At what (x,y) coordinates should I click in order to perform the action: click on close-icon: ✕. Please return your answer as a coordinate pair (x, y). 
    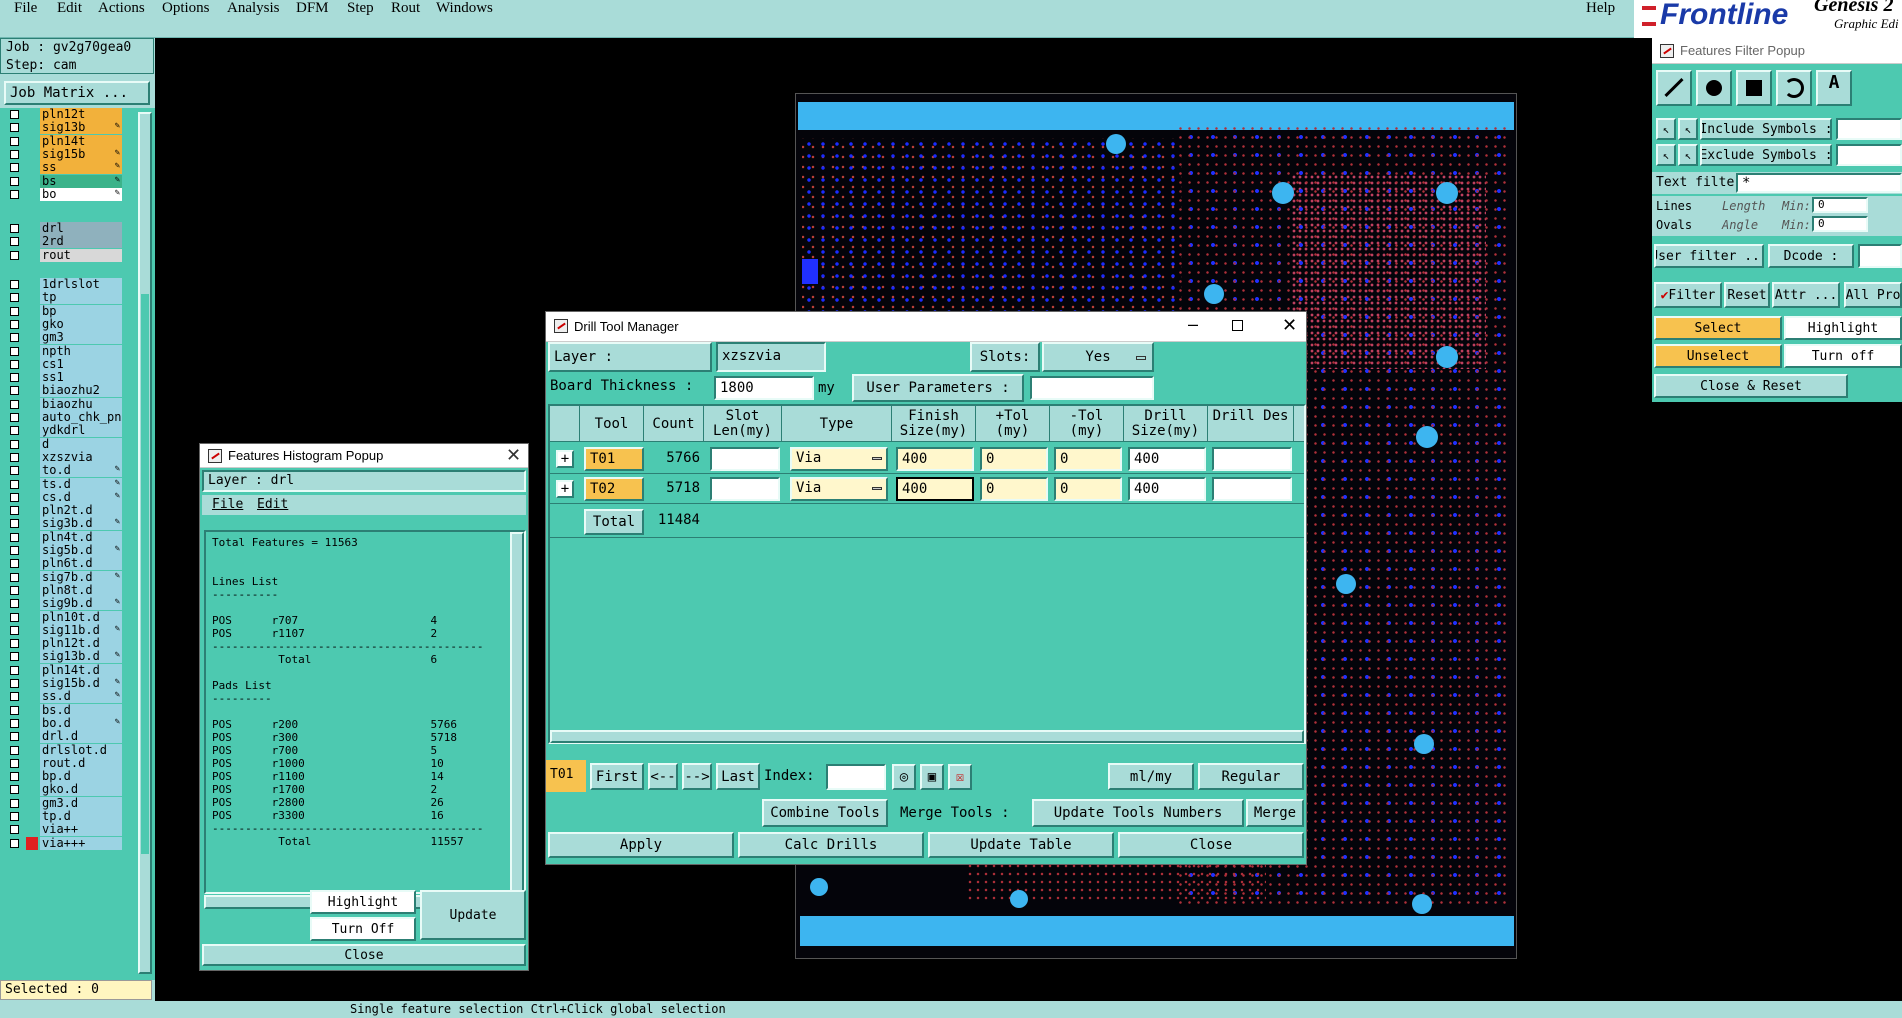
    Looking at the image, I should click on (513, 455).